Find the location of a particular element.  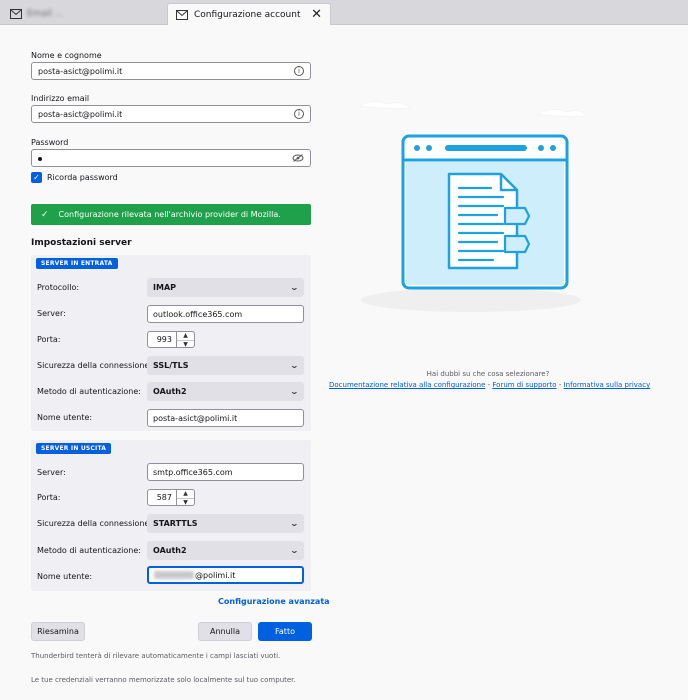

password-mask is located at coordinates (40, 158).